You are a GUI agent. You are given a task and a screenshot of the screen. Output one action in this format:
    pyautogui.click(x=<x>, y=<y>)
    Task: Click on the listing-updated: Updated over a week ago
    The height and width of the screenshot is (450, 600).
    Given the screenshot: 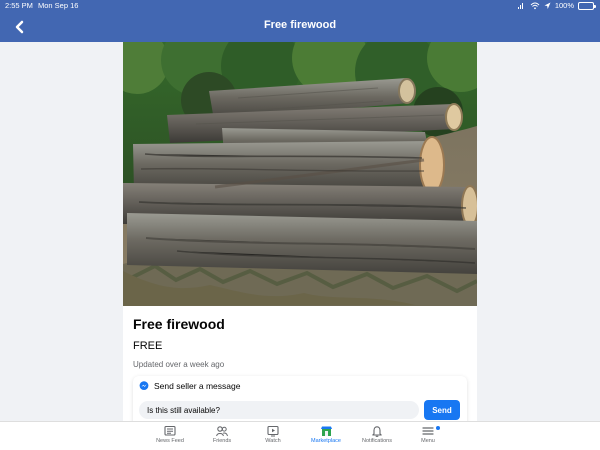 What is the action you would take?
    pyautogui.click(x=179, y=364)
    